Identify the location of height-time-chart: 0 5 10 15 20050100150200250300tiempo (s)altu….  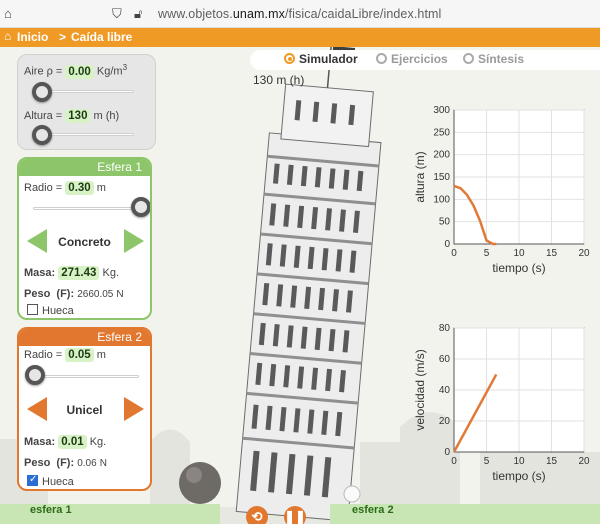
(501, 190).